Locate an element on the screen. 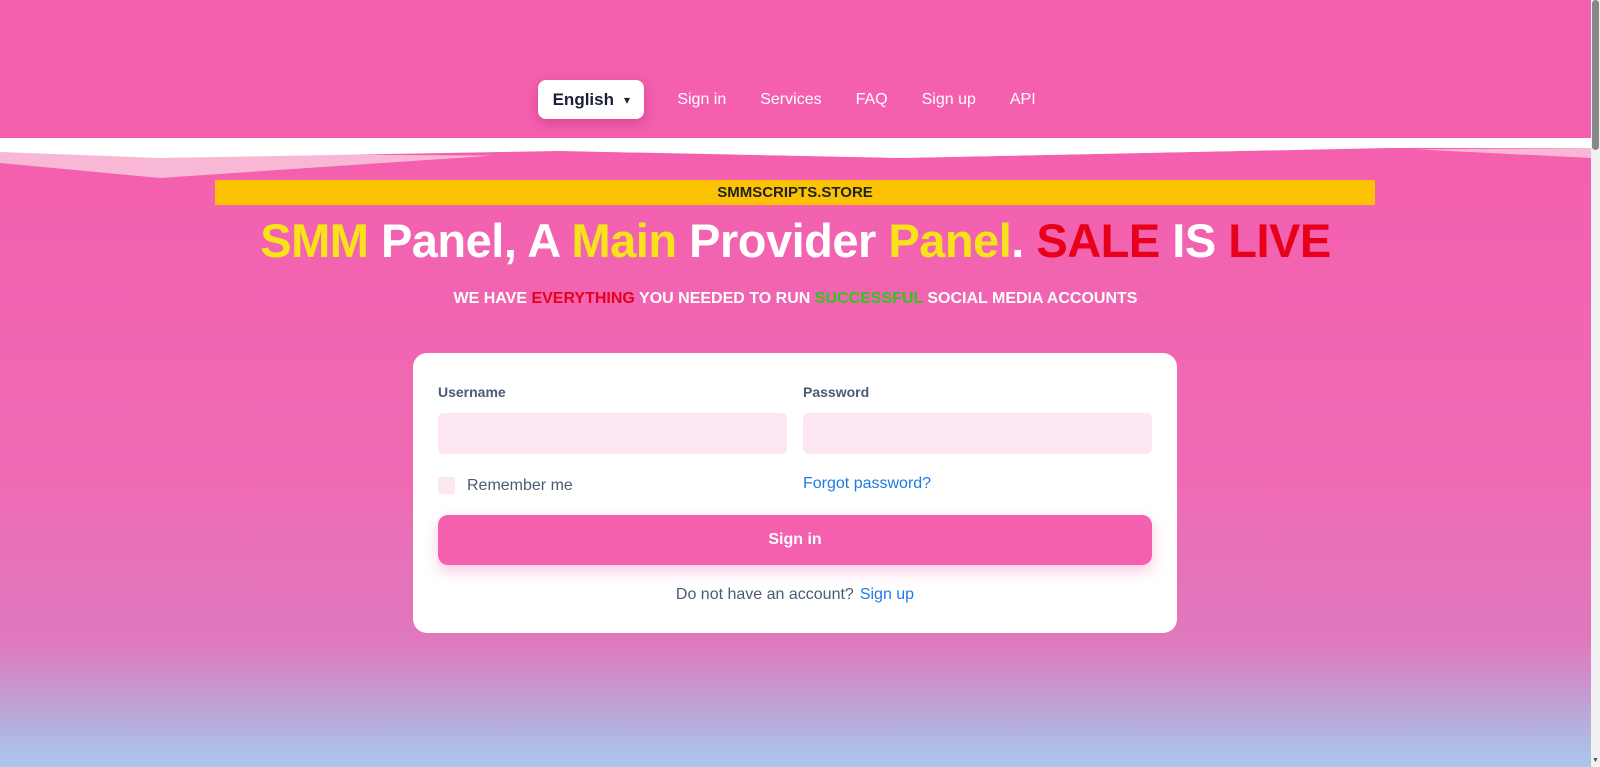  username-input is located at coordinates (612, 433).